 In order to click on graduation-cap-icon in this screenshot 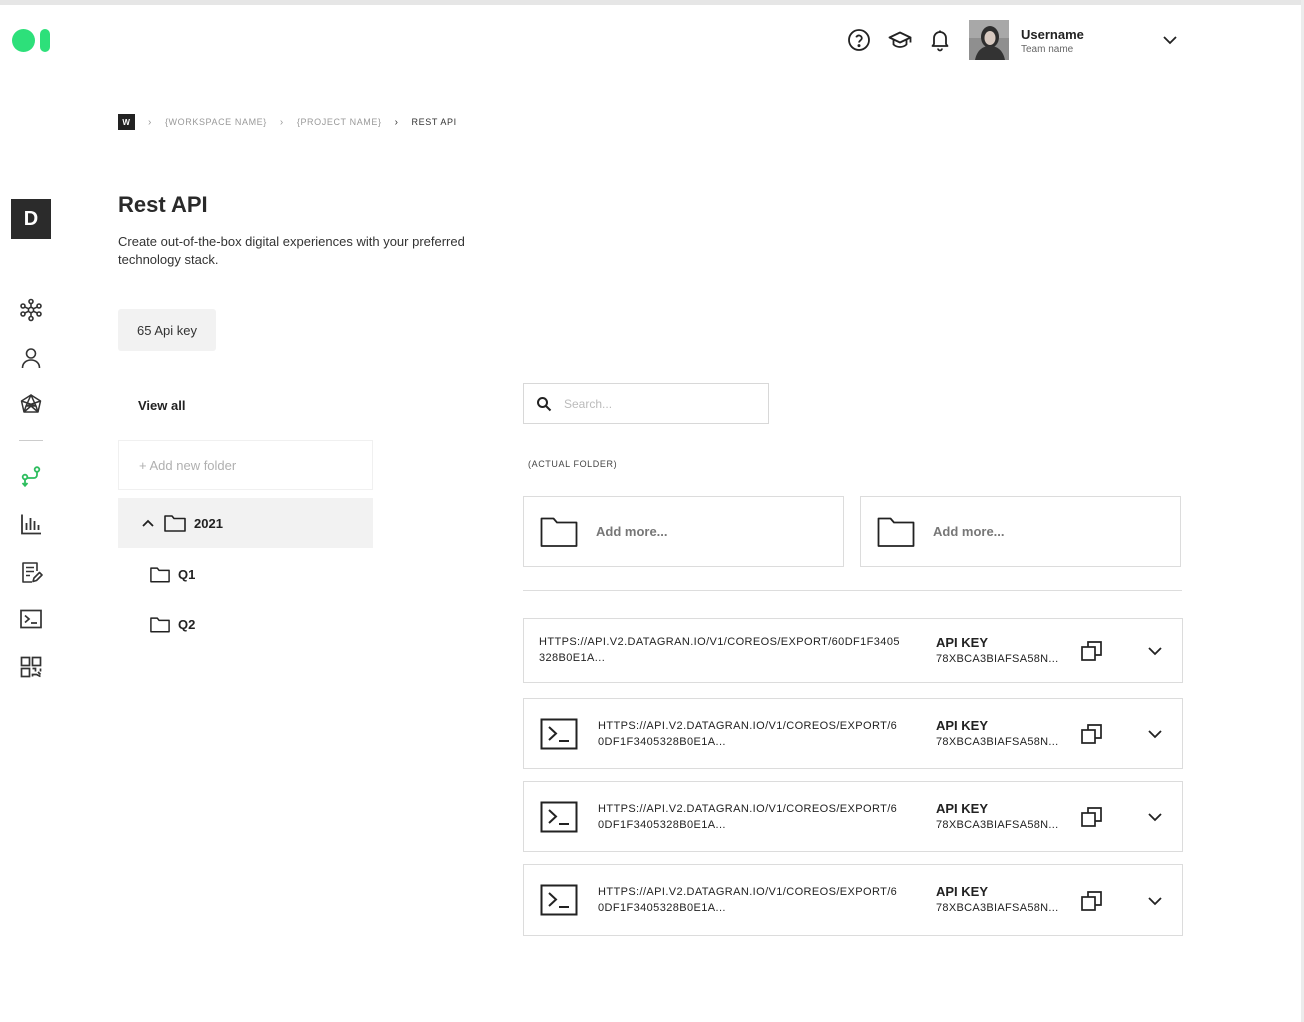, I will do `click(900, 40)`.